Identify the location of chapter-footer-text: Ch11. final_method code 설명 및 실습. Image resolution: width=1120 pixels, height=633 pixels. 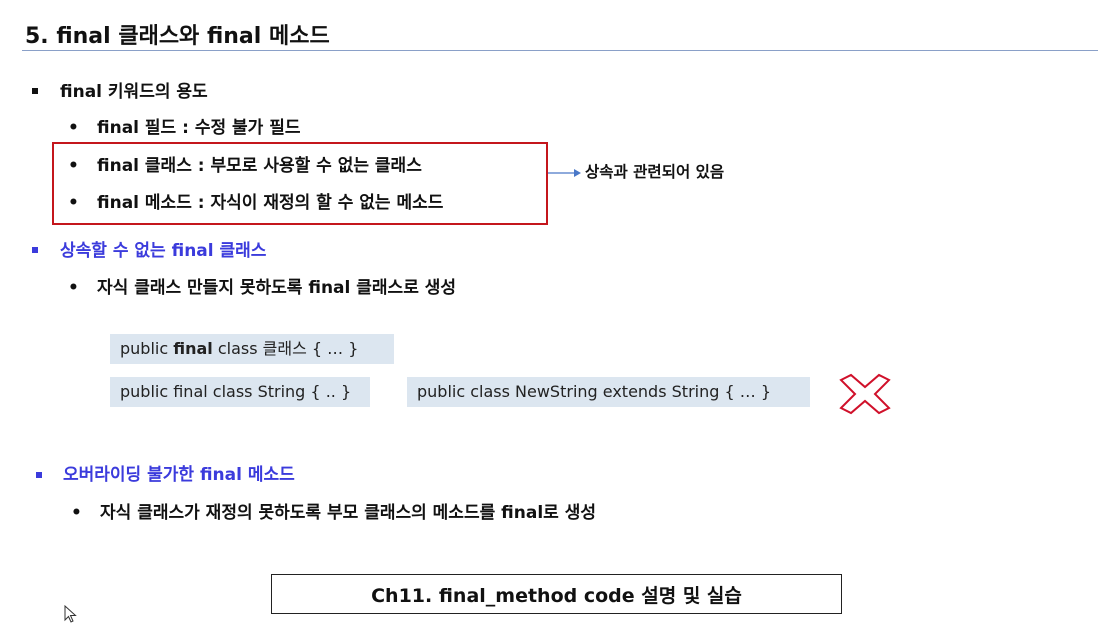
(556, 595).